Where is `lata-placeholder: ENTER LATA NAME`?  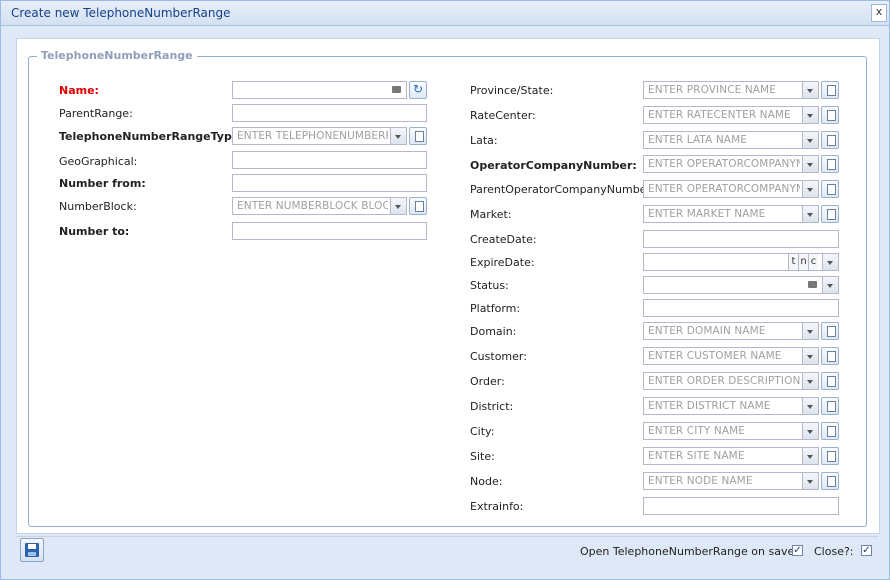 lata-placeholder: ENTER LATA NAME is located at coordinates (697, 140).